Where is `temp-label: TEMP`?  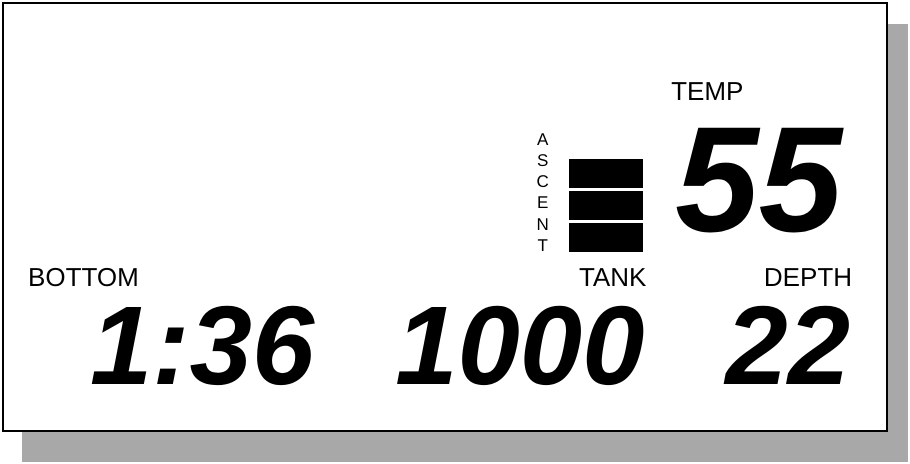
temp-label: TEMP is located at coordinates (707, 91).